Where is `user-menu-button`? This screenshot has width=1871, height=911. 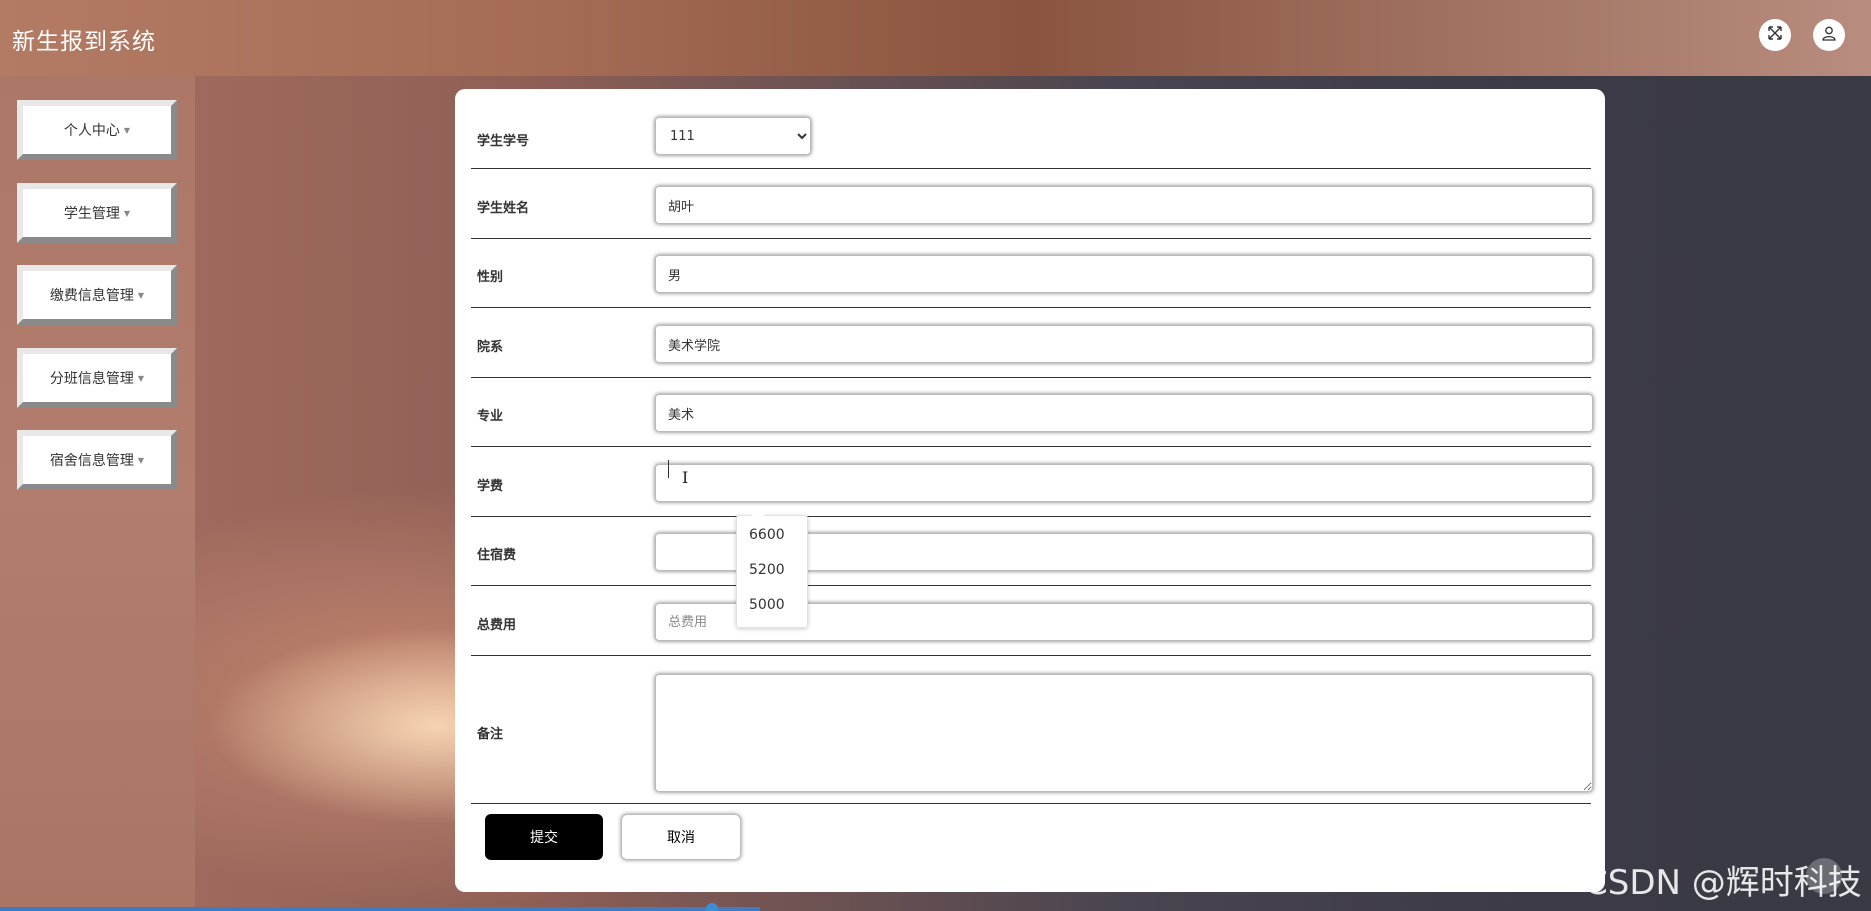 user-menu-button is located at coordinates (1829, 35).